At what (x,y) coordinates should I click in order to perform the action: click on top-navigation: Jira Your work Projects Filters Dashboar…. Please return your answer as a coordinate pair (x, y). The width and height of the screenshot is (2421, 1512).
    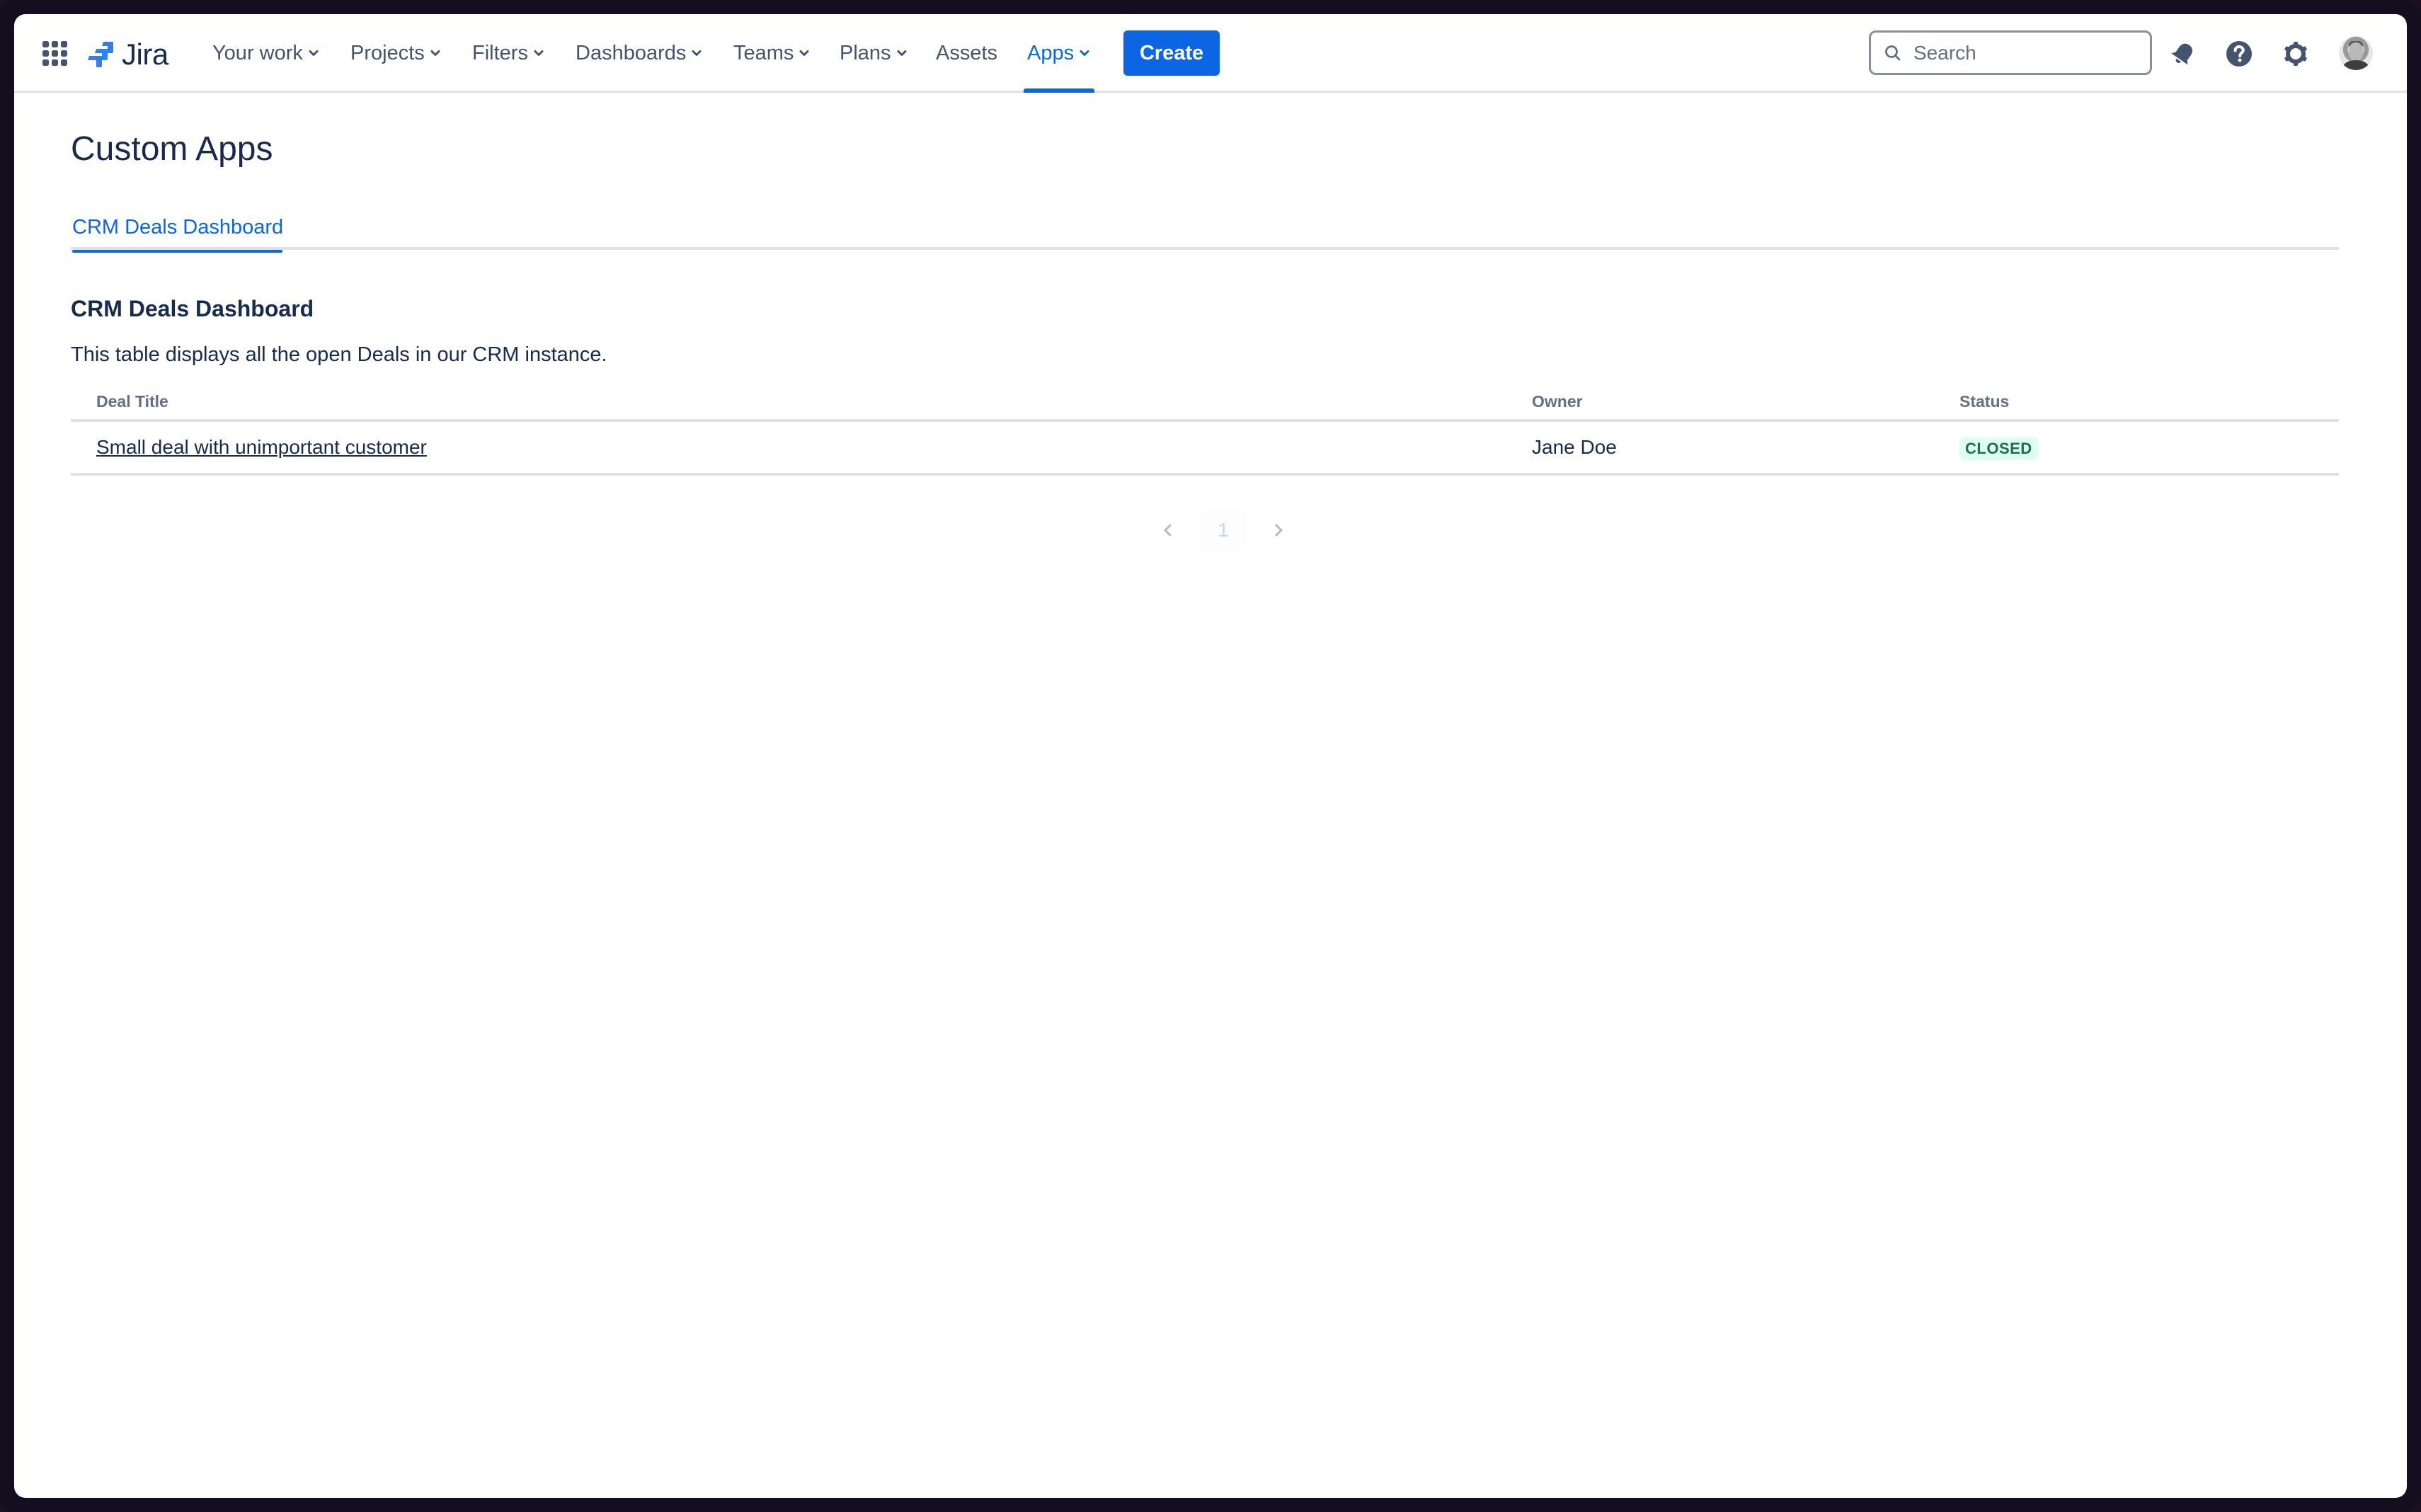
    Looking at the image, I should click on (1211, 54).